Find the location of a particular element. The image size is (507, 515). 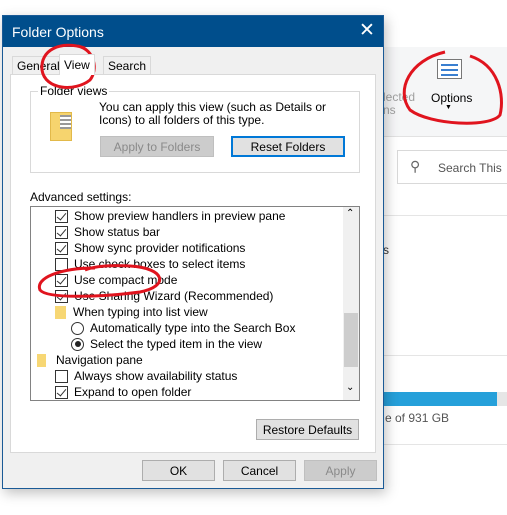

tab-label: View is located at coordinates (77, 65).